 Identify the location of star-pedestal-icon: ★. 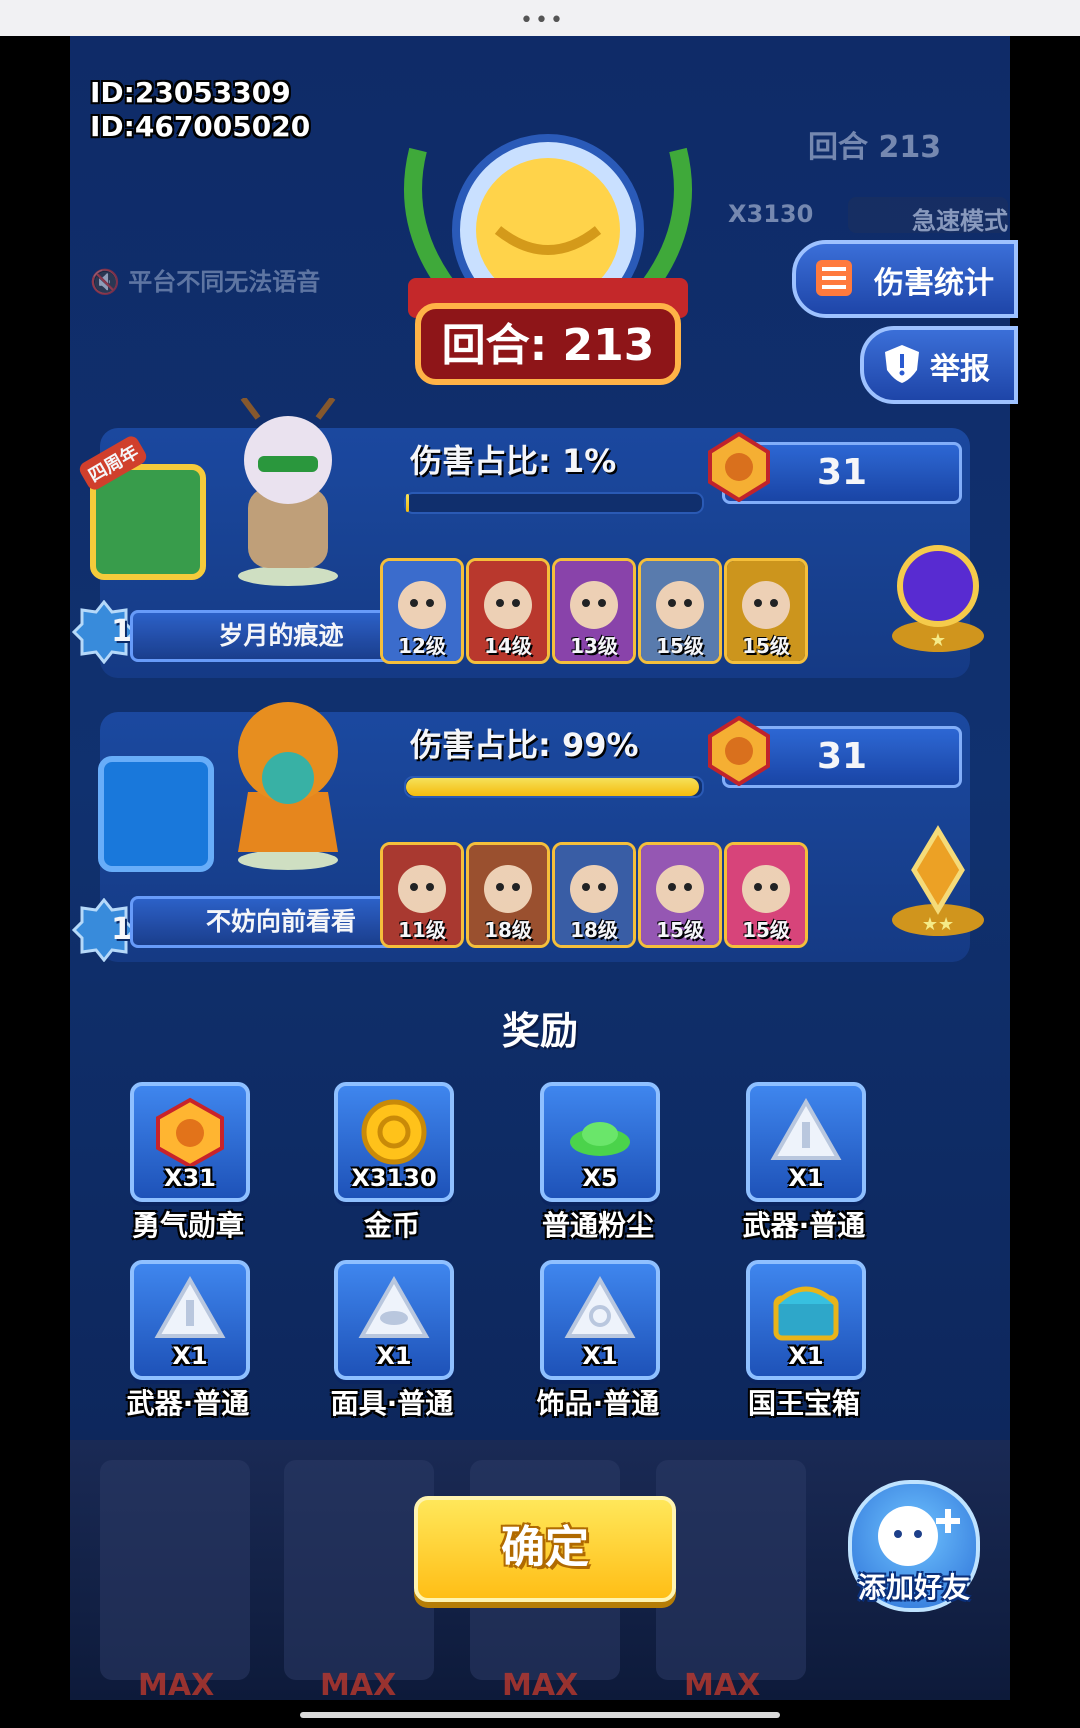
(938, 598).